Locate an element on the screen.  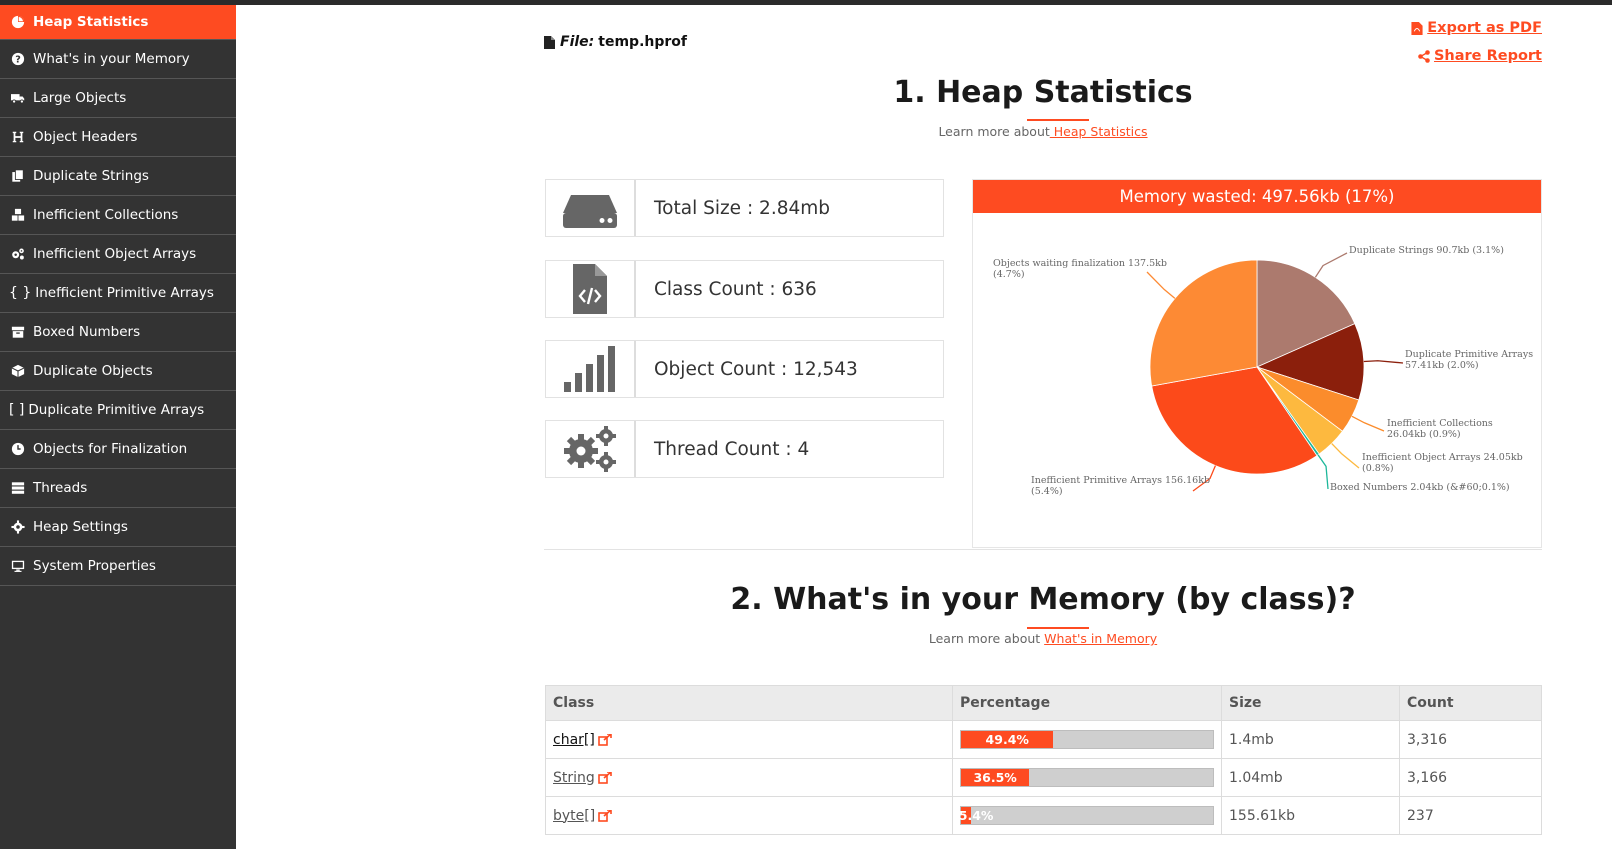
header-icon is located at coordinates (18, 137).